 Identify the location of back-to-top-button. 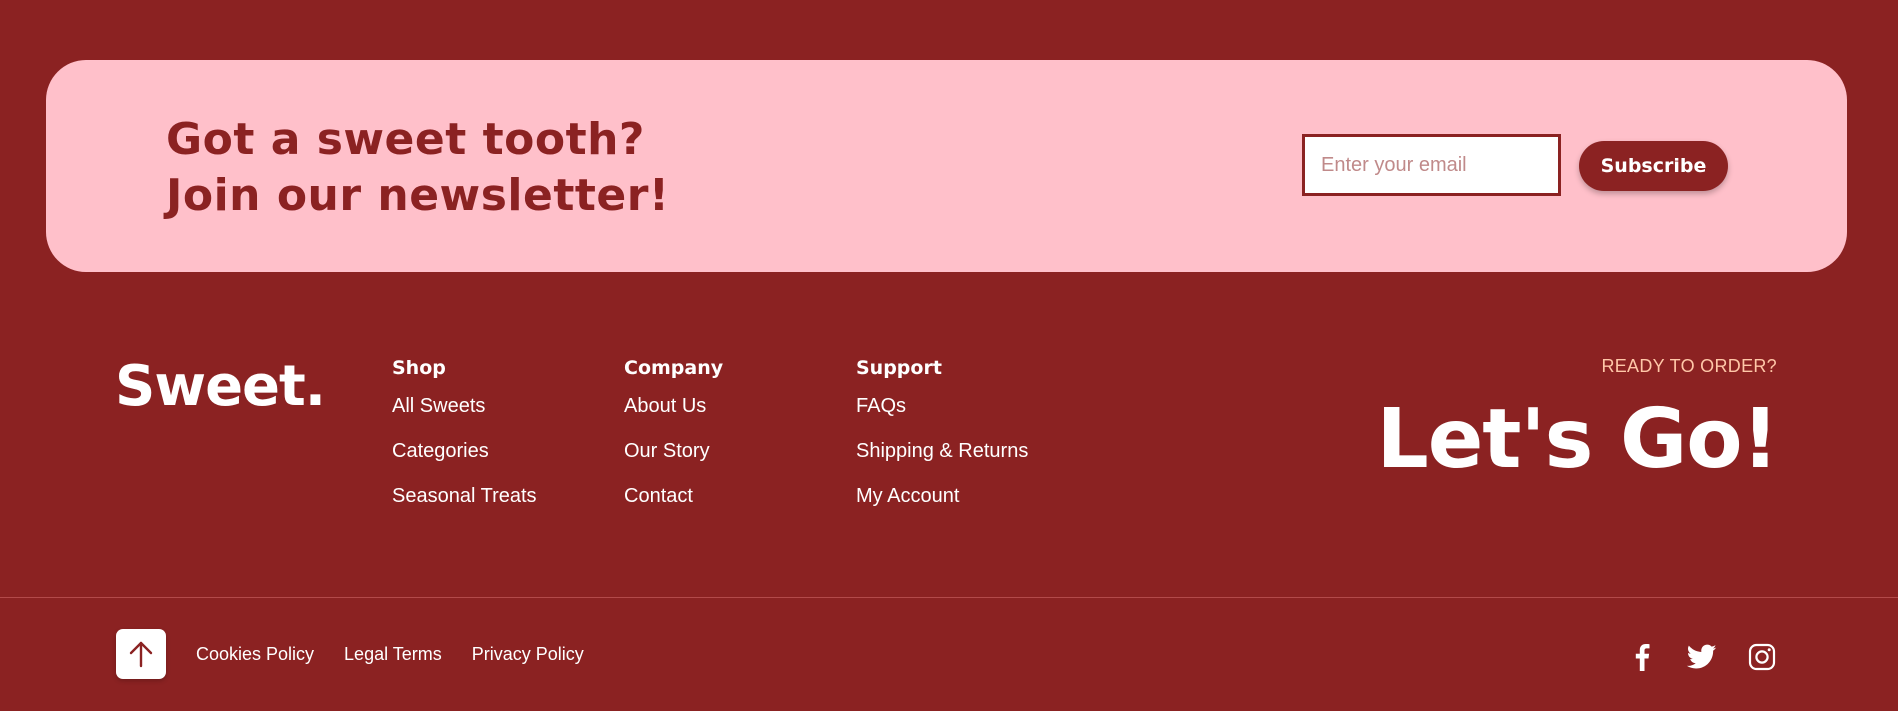
(141, 654).